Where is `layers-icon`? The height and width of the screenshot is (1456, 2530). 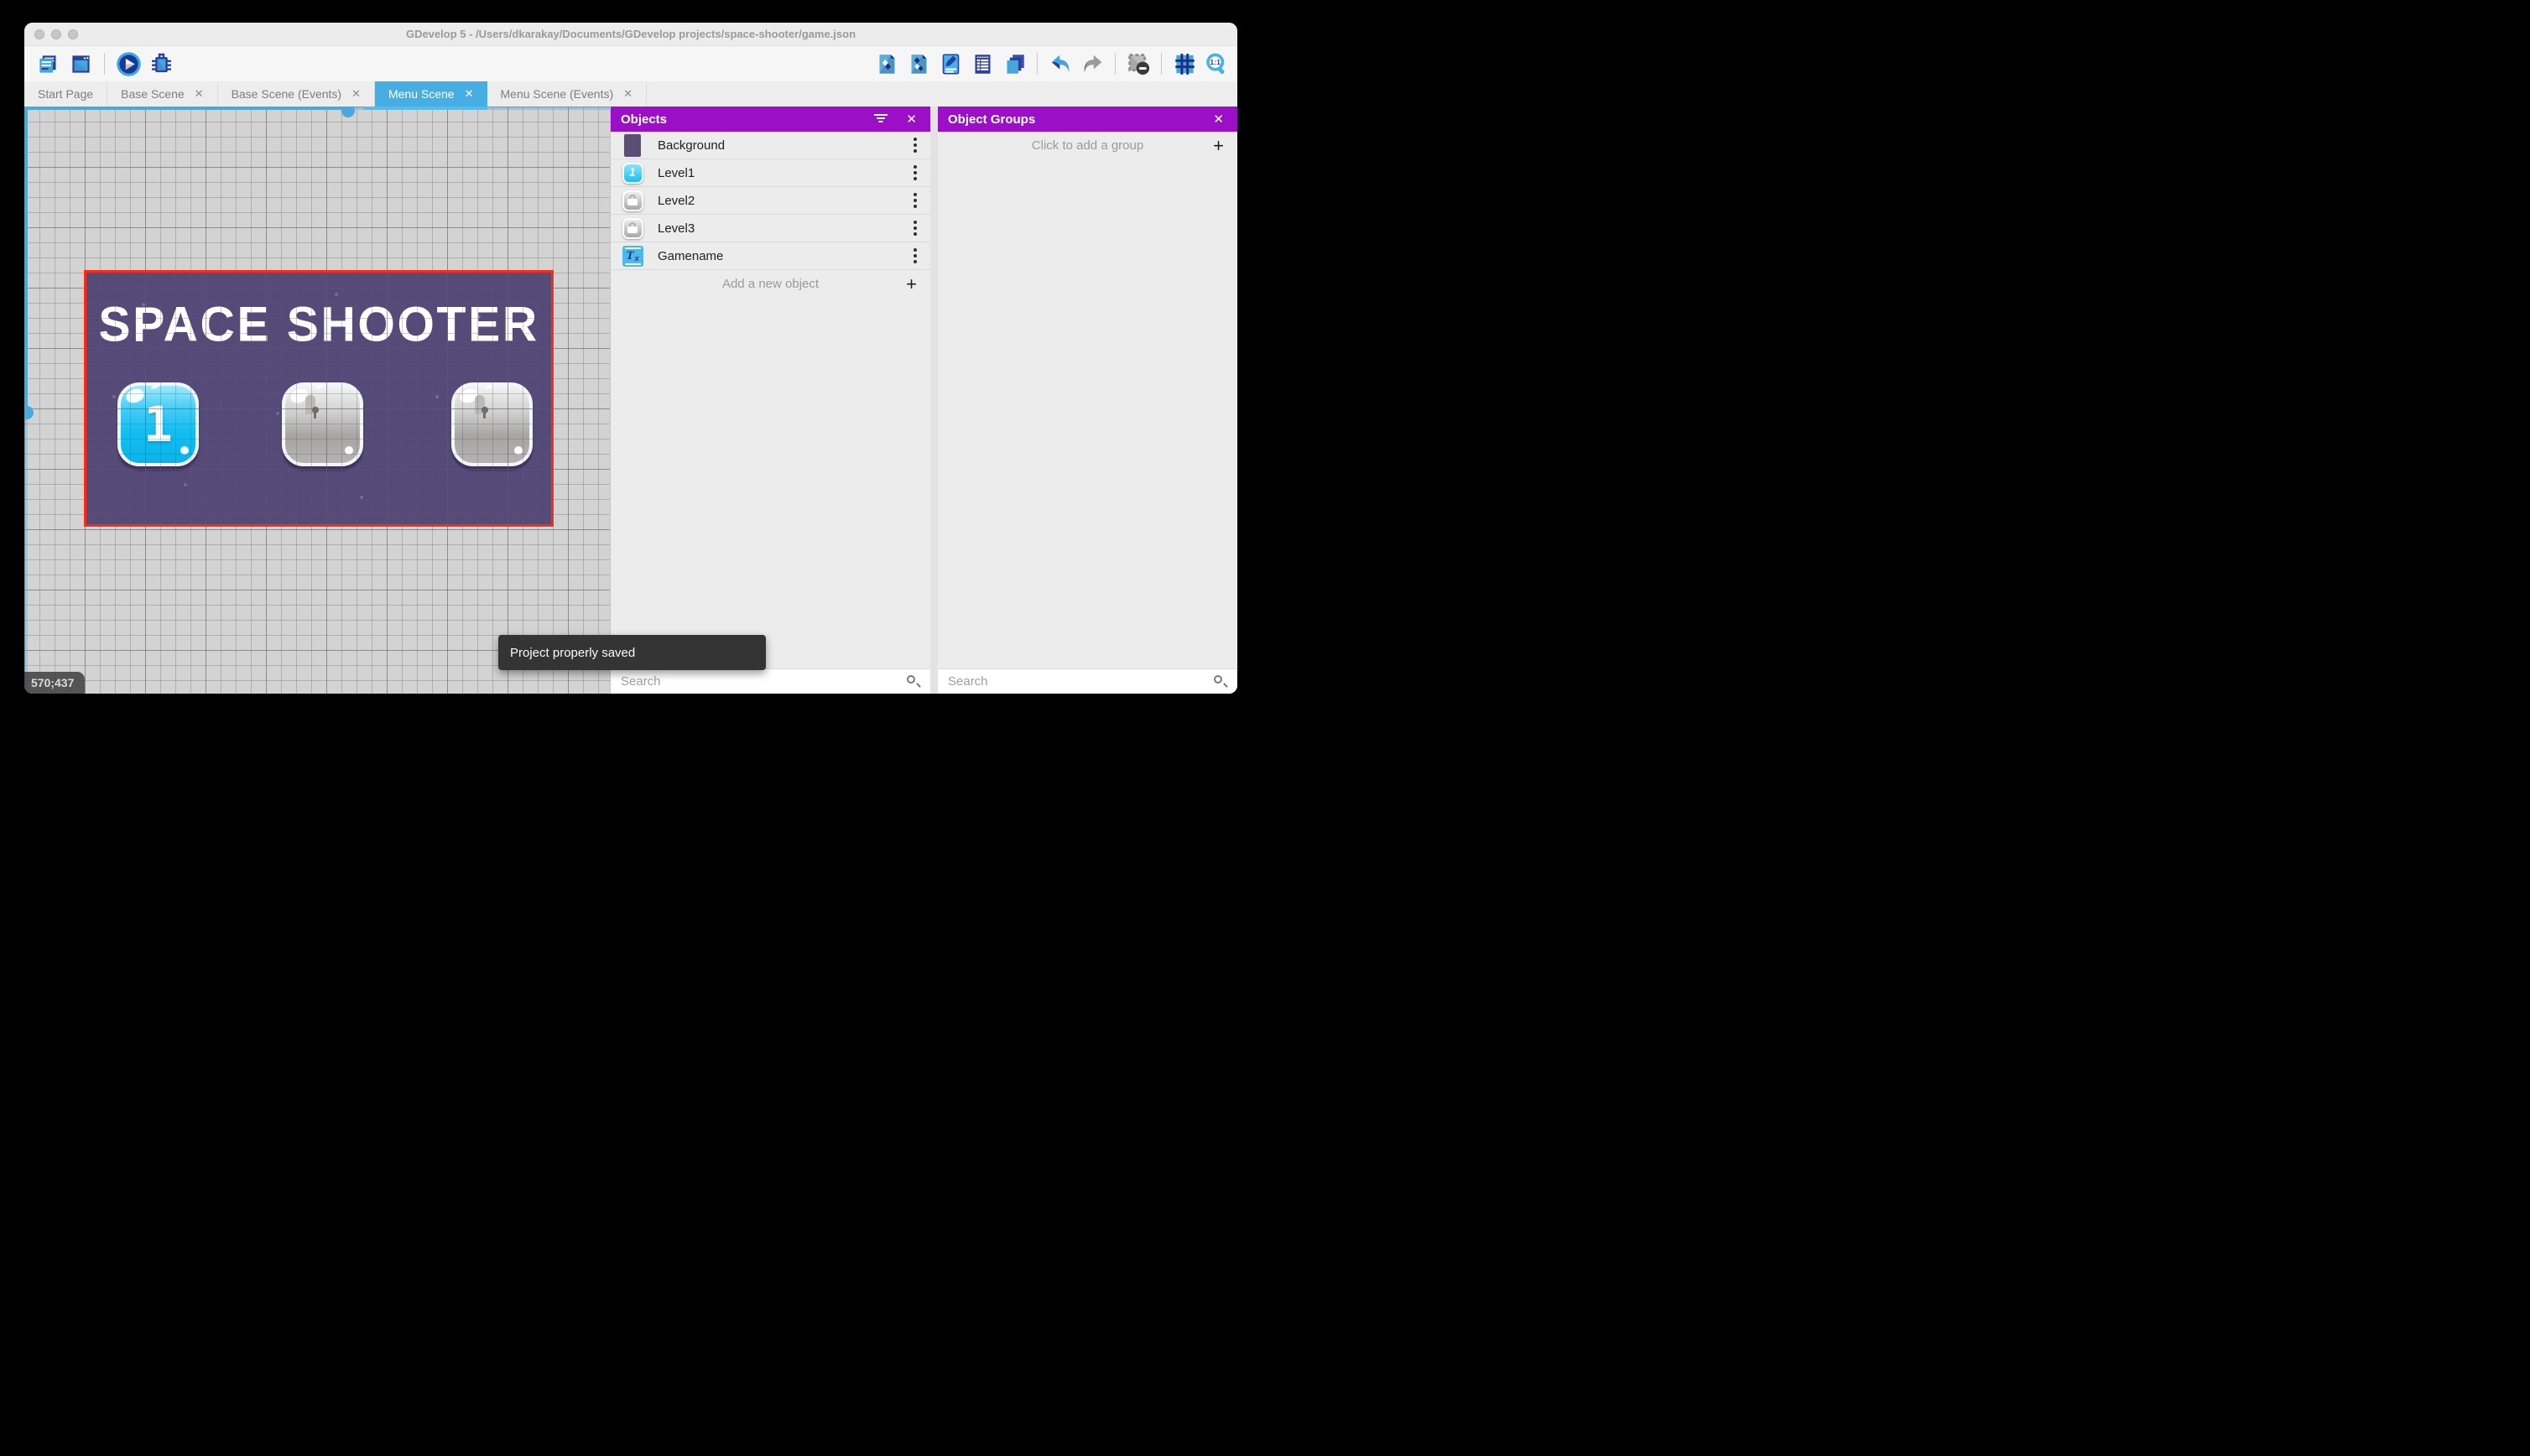 layers-icon is located at coordinates (1014, 64).